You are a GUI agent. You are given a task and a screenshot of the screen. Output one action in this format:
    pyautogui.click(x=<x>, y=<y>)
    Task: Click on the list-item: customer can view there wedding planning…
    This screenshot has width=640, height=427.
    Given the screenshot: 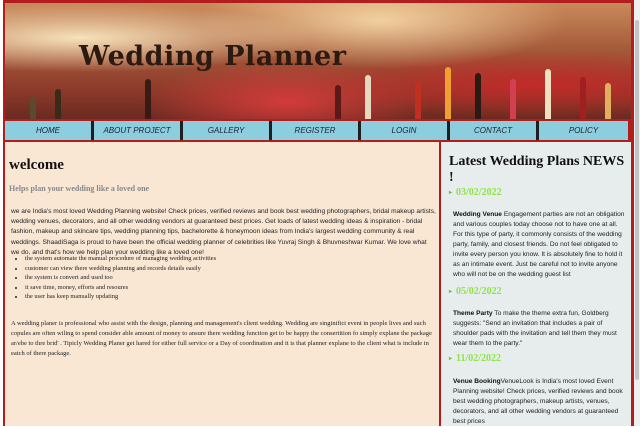 What is the action you would take?
    pyautogui.click(x=120, y=269)
    